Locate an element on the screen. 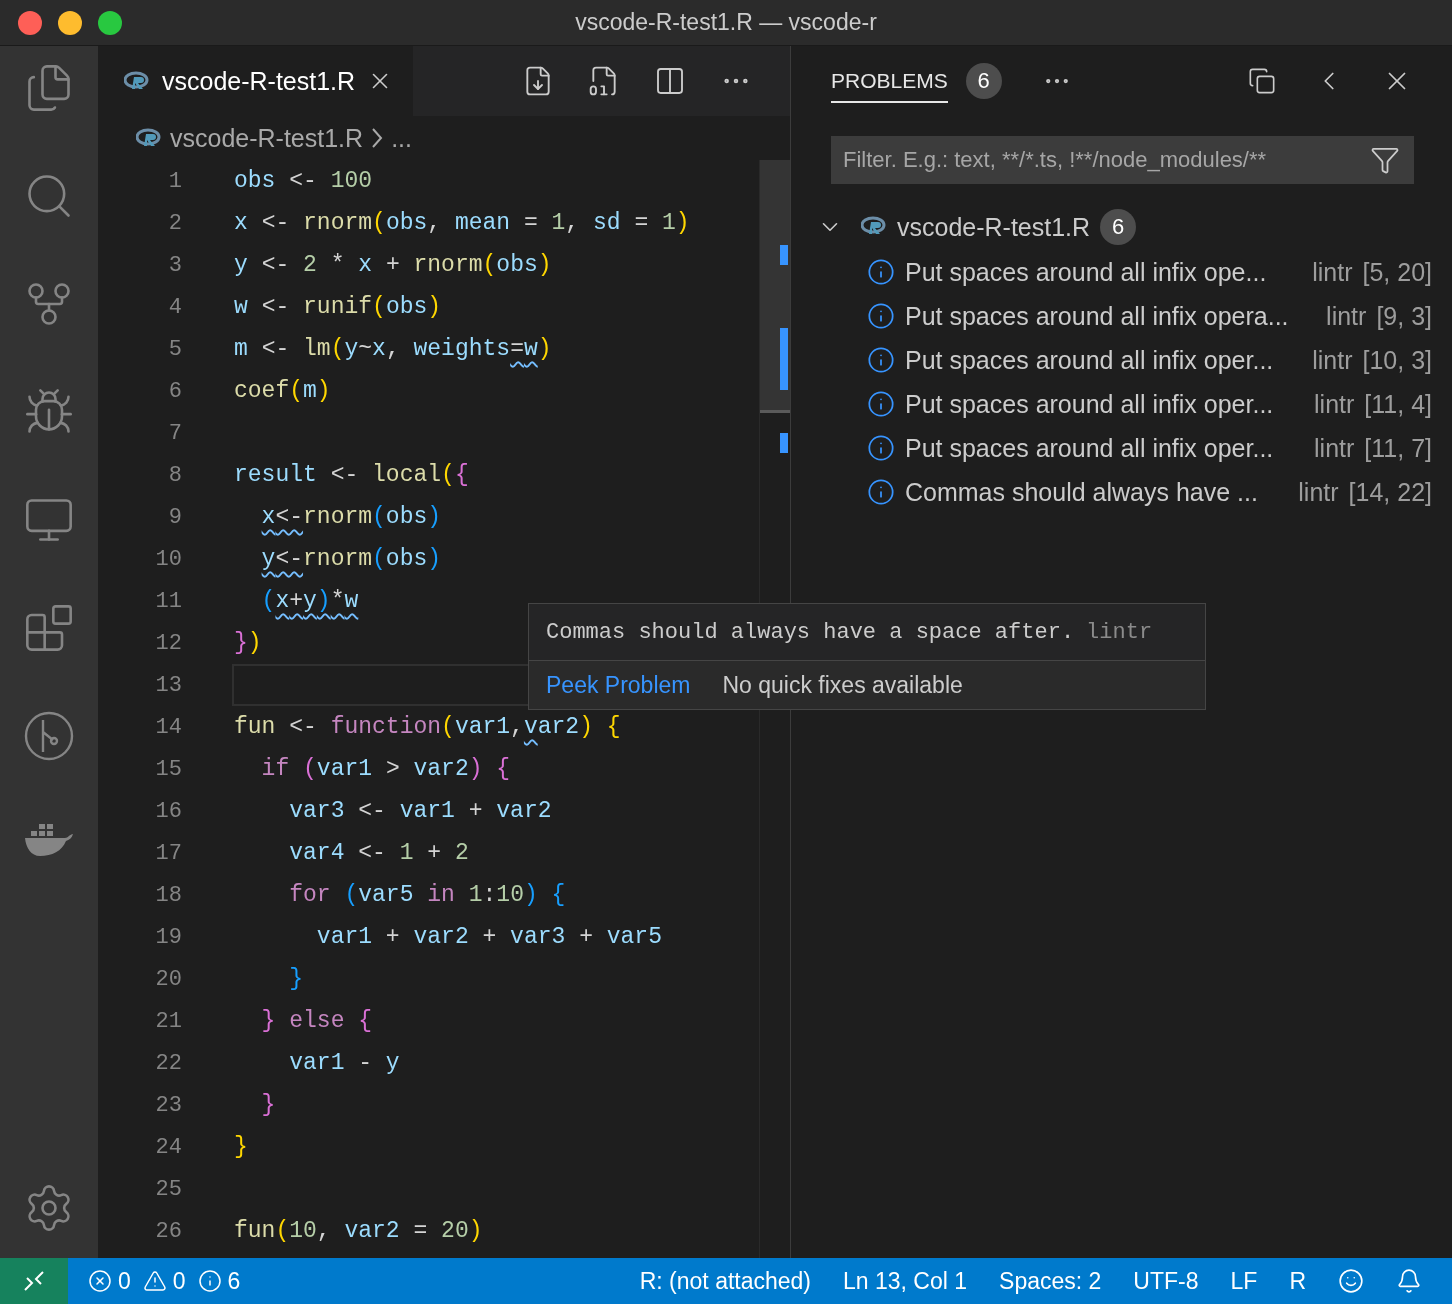  split-editor-icon is located at coordinates (670, 81).